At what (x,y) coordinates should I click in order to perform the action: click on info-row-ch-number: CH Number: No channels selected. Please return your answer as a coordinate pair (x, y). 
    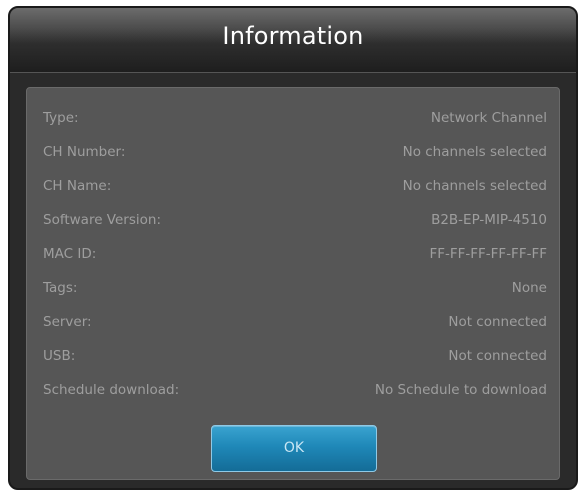
    Looking at the image, I should click on (295, 154).